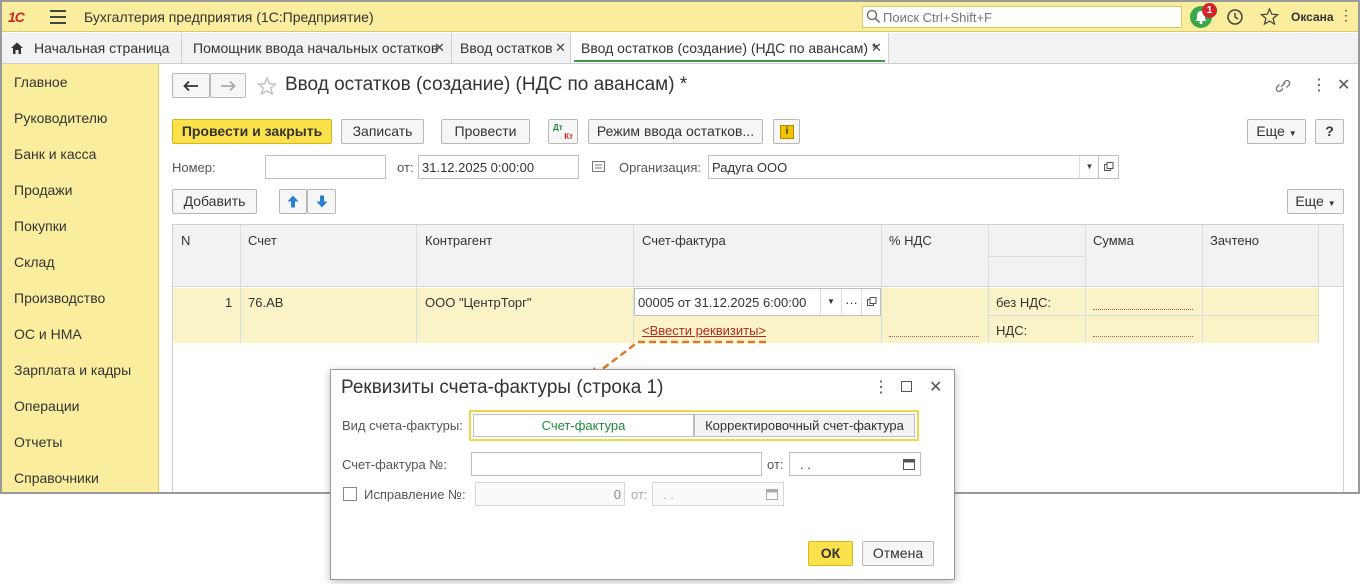 This screenshot has height=584, width=1360. I want to click on sidebar-item-purchases: Покупки, so click(40, 226).